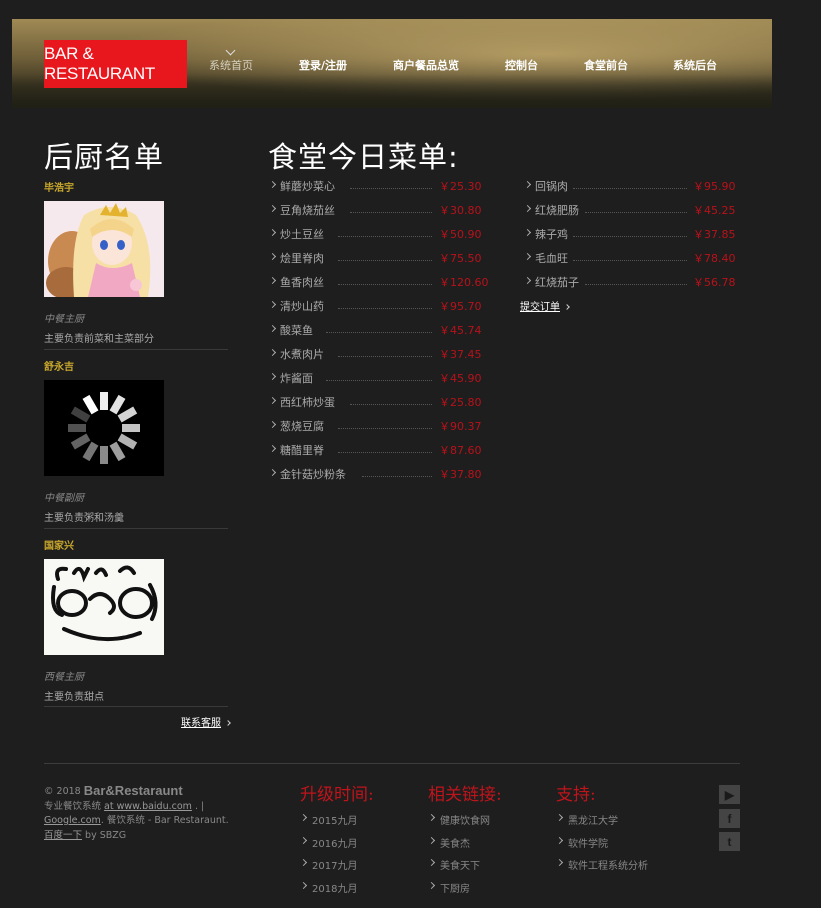 The image size is (821, 908). What do you see at coordinates (426, 65) in the screenshot?
I see `nav-item-merchant-overview: 商户餐品总览` at bounding box center [426, 65].